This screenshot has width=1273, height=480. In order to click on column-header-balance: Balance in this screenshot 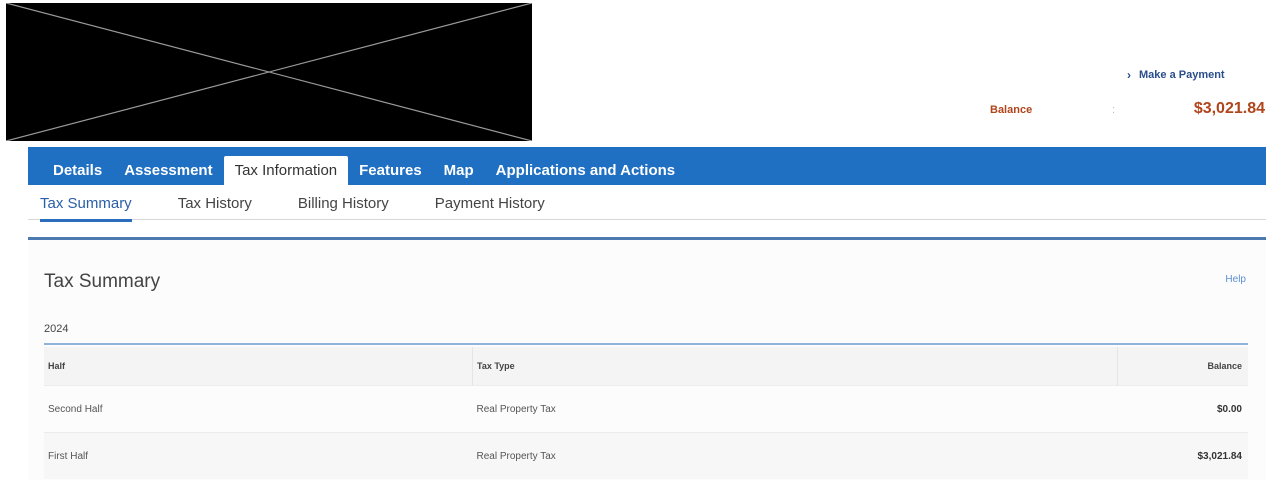, I will do `click(1182, 366)`.